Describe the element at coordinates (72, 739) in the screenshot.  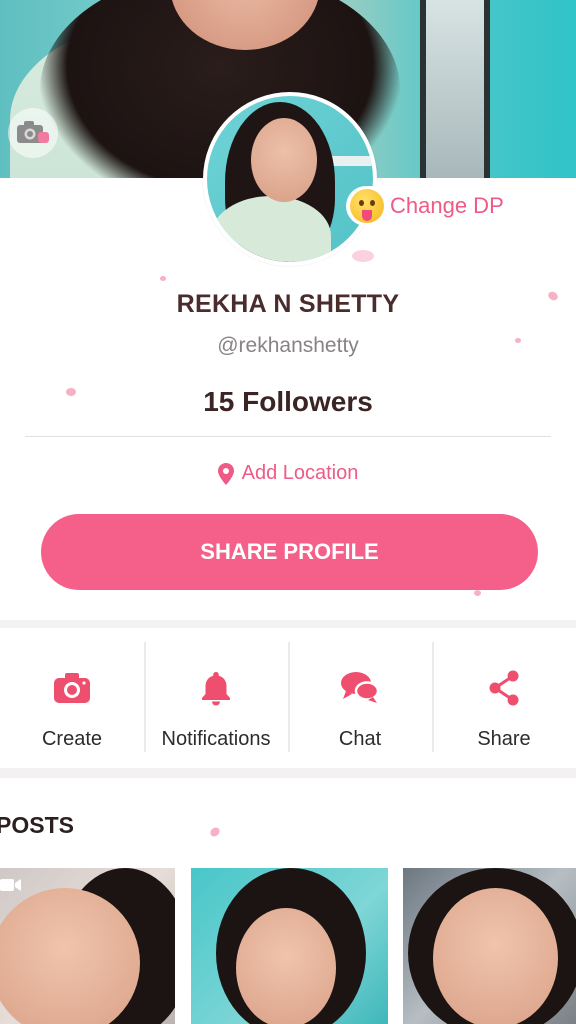
I see `create-label: Create` at that location.